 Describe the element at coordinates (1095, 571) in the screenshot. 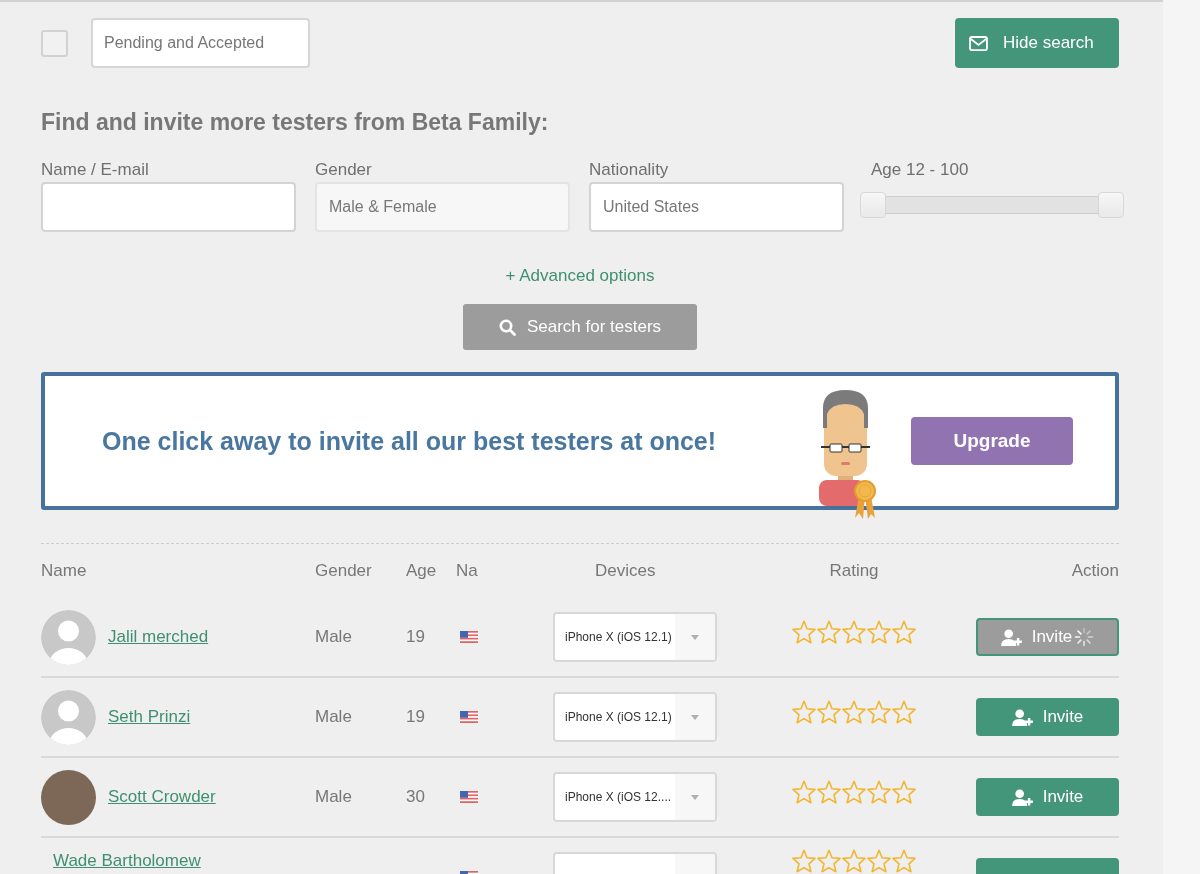

I see `column-header: Action` at that location.